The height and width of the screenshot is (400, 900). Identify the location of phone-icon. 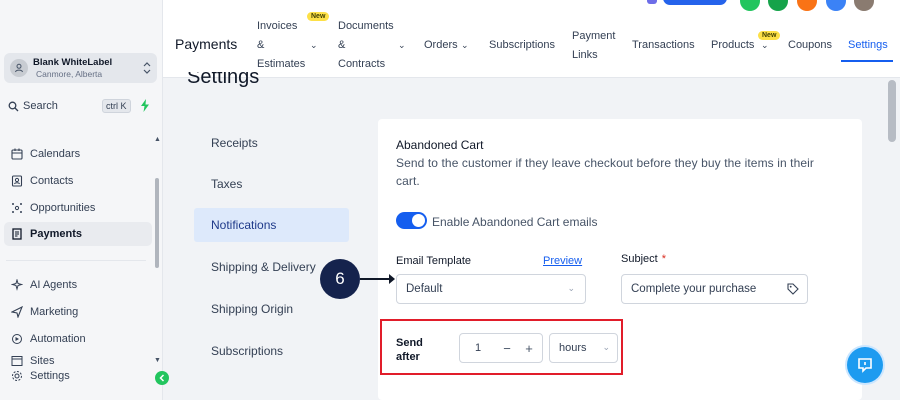
(750, 5).